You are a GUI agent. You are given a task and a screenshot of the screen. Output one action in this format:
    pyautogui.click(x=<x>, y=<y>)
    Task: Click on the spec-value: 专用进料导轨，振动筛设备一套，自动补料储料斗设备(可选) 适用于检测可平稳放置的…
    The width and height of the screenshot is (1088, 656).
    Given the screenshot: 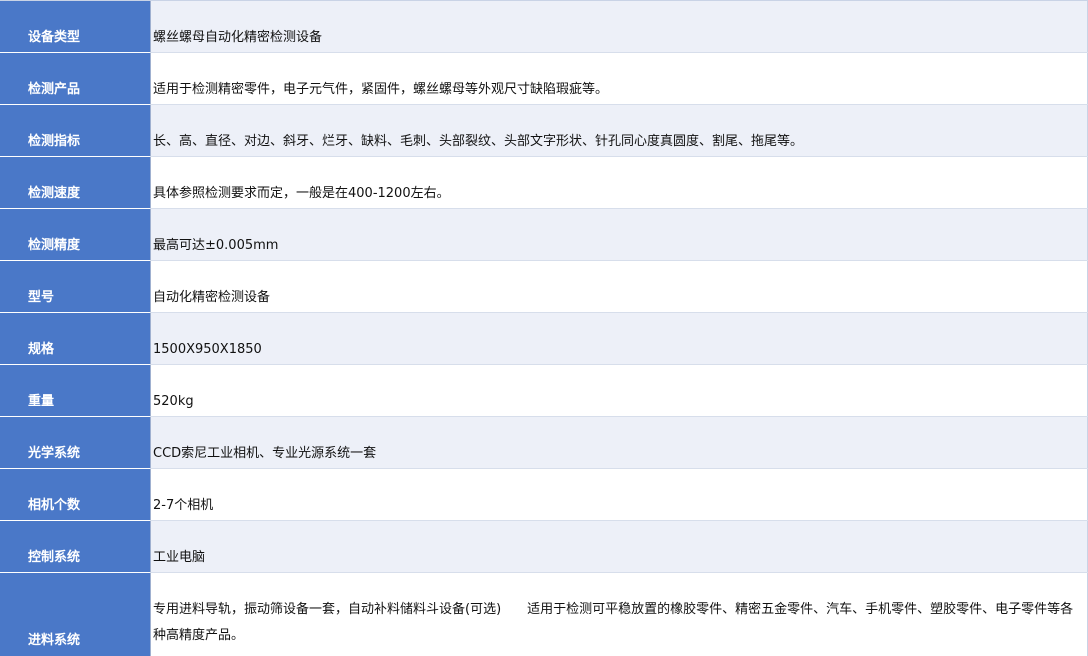 What is the action you would take?
    pyautogui.click(x=619, y=614)
    